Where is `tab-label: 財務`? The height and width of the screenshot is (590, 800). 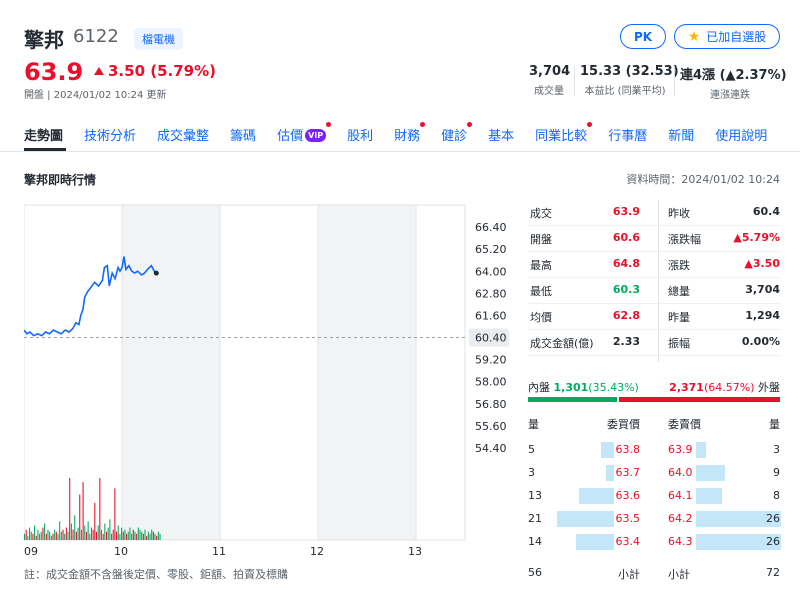
tab-label: 財務 is located at coordinates (407, 136).